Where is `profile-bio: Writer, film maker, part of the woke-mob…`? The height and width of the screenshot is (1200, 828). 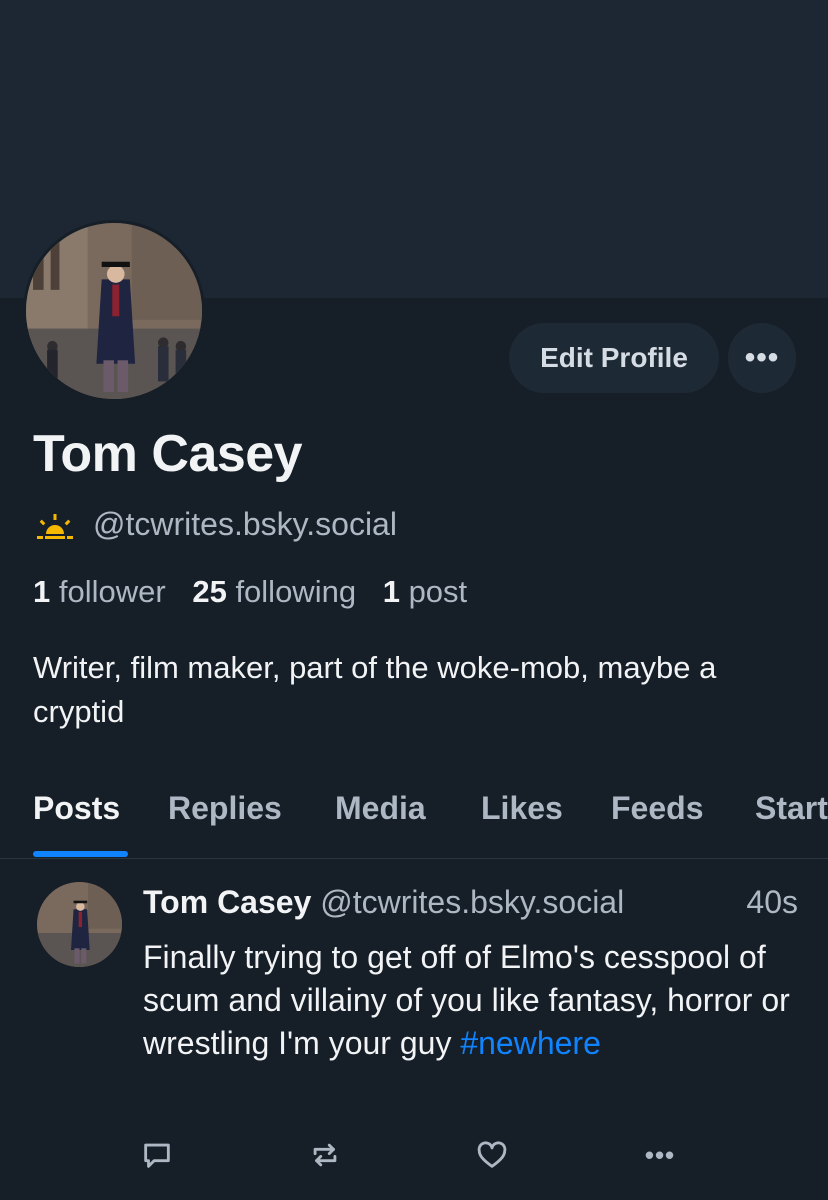
profile-bio: Writer, film maker, part of the woke-mob… is located at coordinates (375, 689).